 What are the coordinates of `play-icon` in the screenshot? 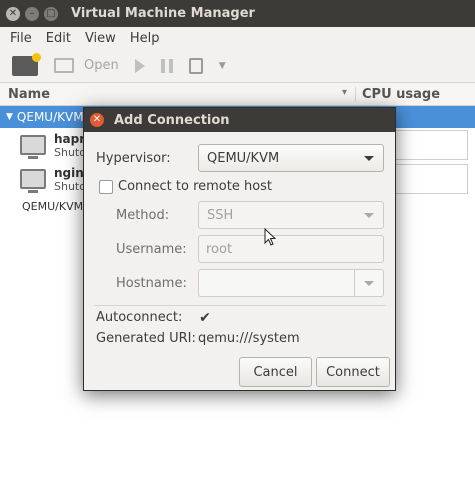 It's located at (139, 65).